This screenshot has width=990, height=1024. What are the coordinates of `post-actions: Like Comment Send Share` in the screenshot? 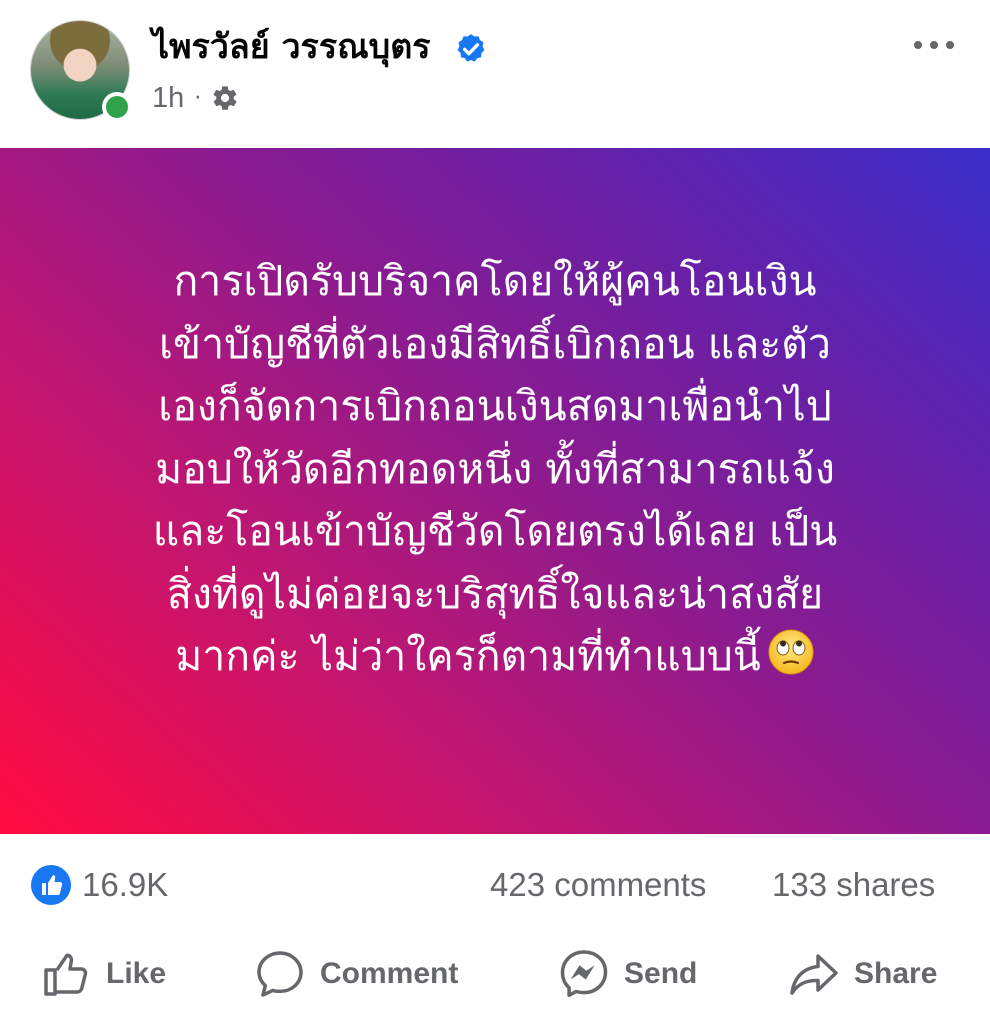 It's located at (495, 979).